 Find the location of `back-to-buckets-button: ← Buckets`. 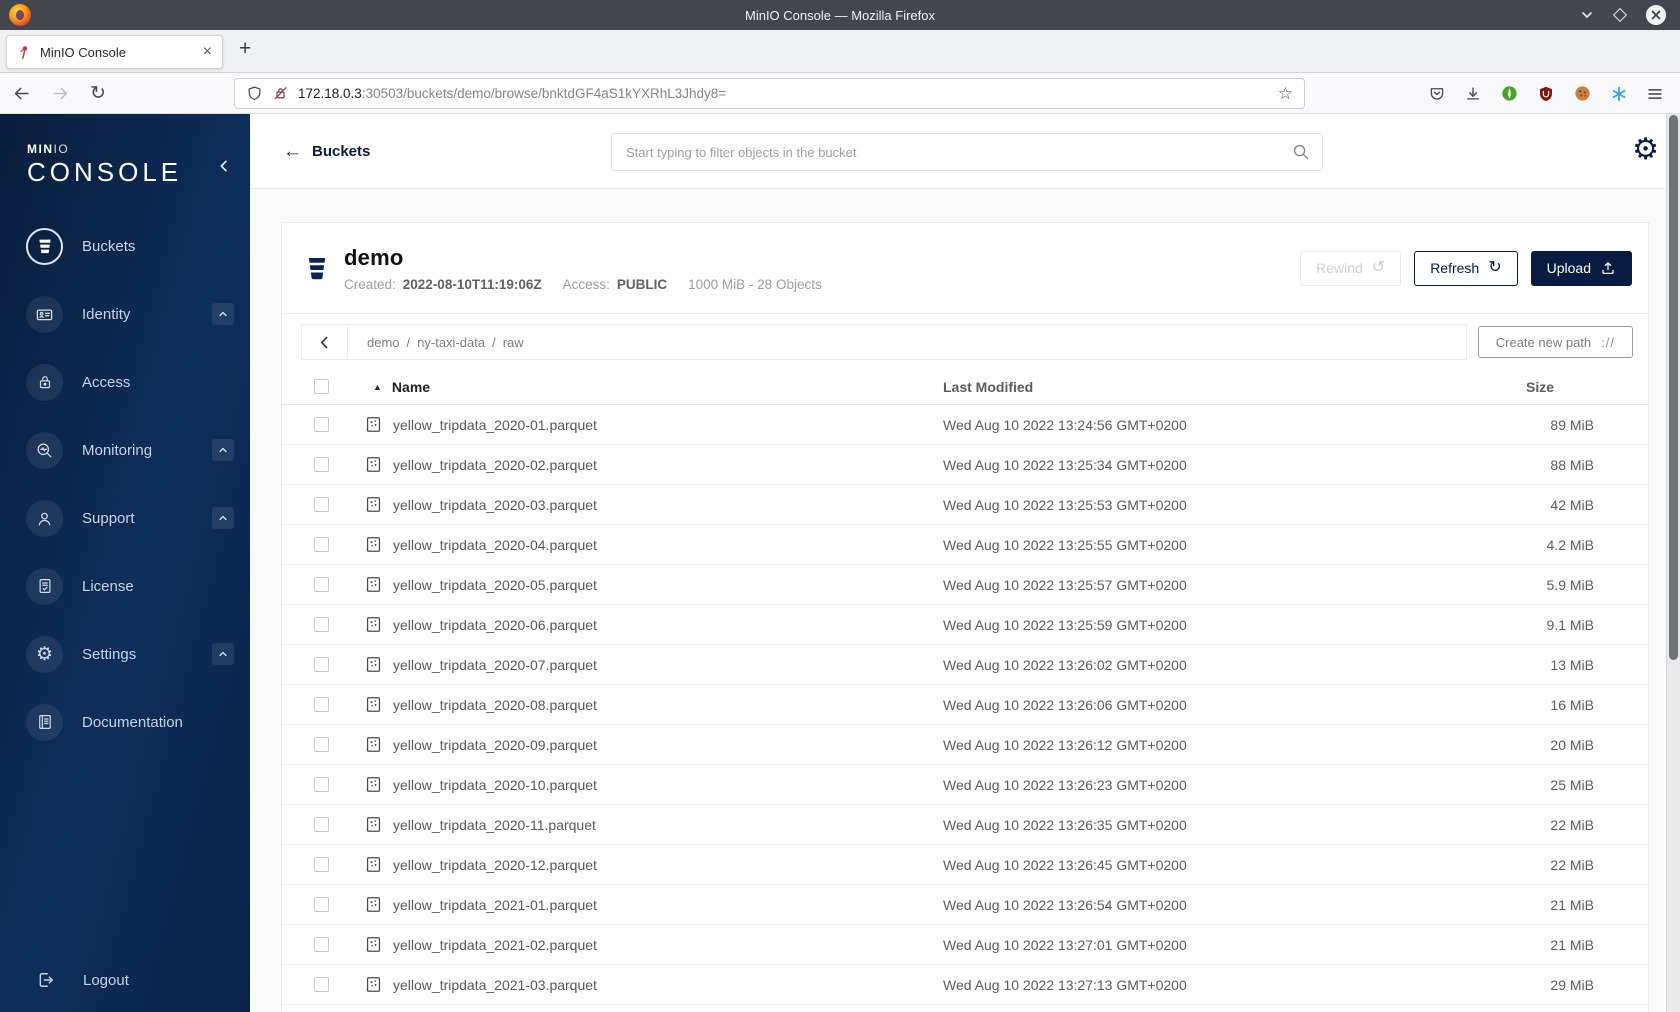

back-to-buckets-button: ← Buckets is located at coordinates (326, 151).